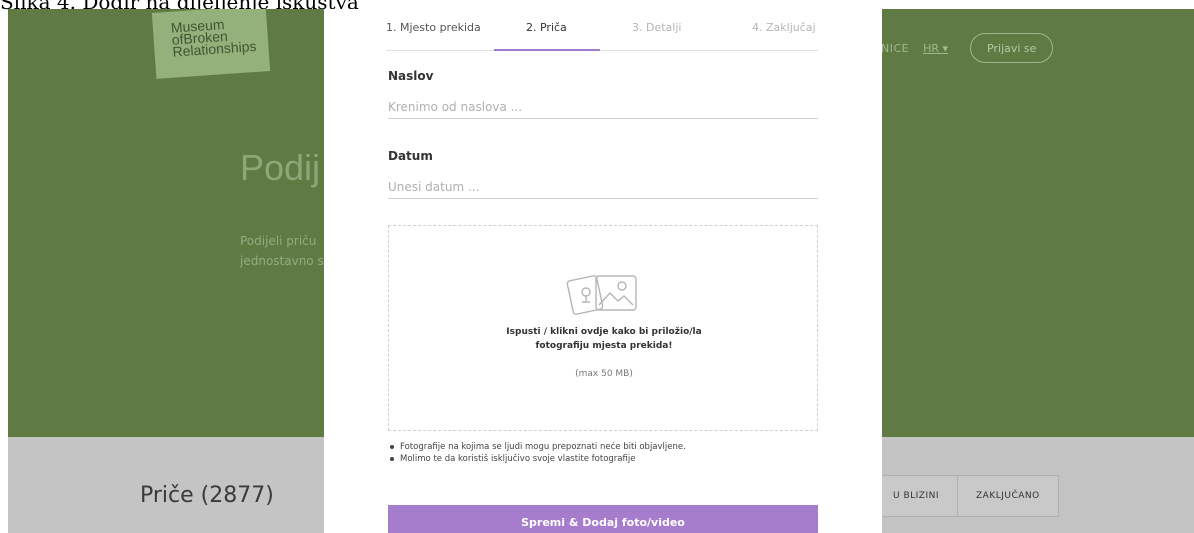 The width and height of the screenshot is (1194, 533). I want to click on title-label: Naslov, so click(411, 76).